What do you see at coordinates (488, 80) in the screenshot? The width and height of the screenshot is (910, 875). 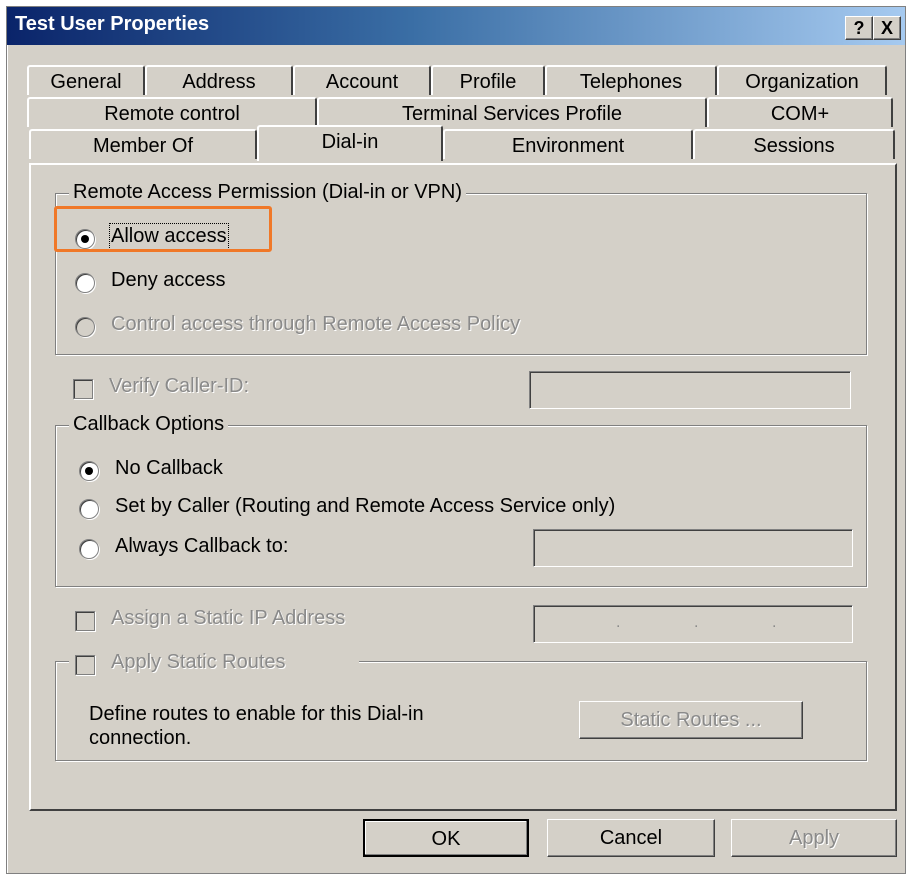 I see `tab-profile: Profile` at bounding box center [488, 80].